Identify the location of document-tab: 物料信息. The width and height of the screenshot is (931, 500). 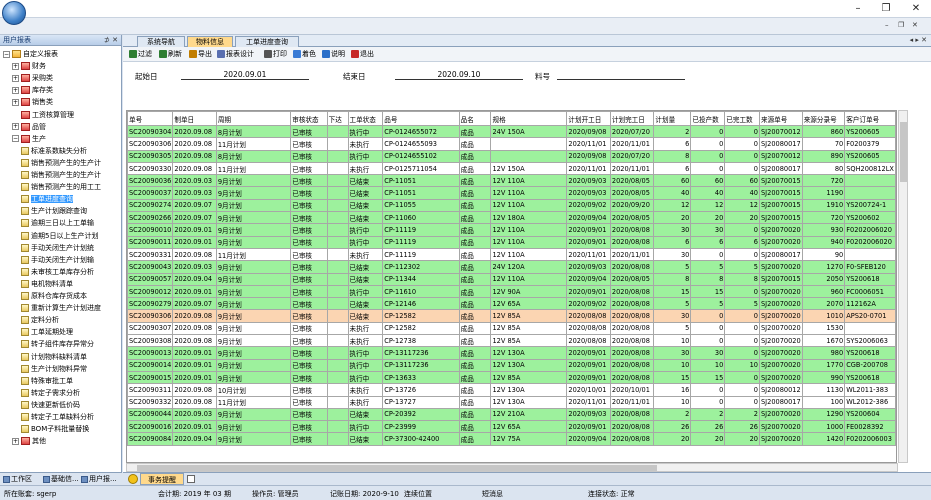
(210, 41).